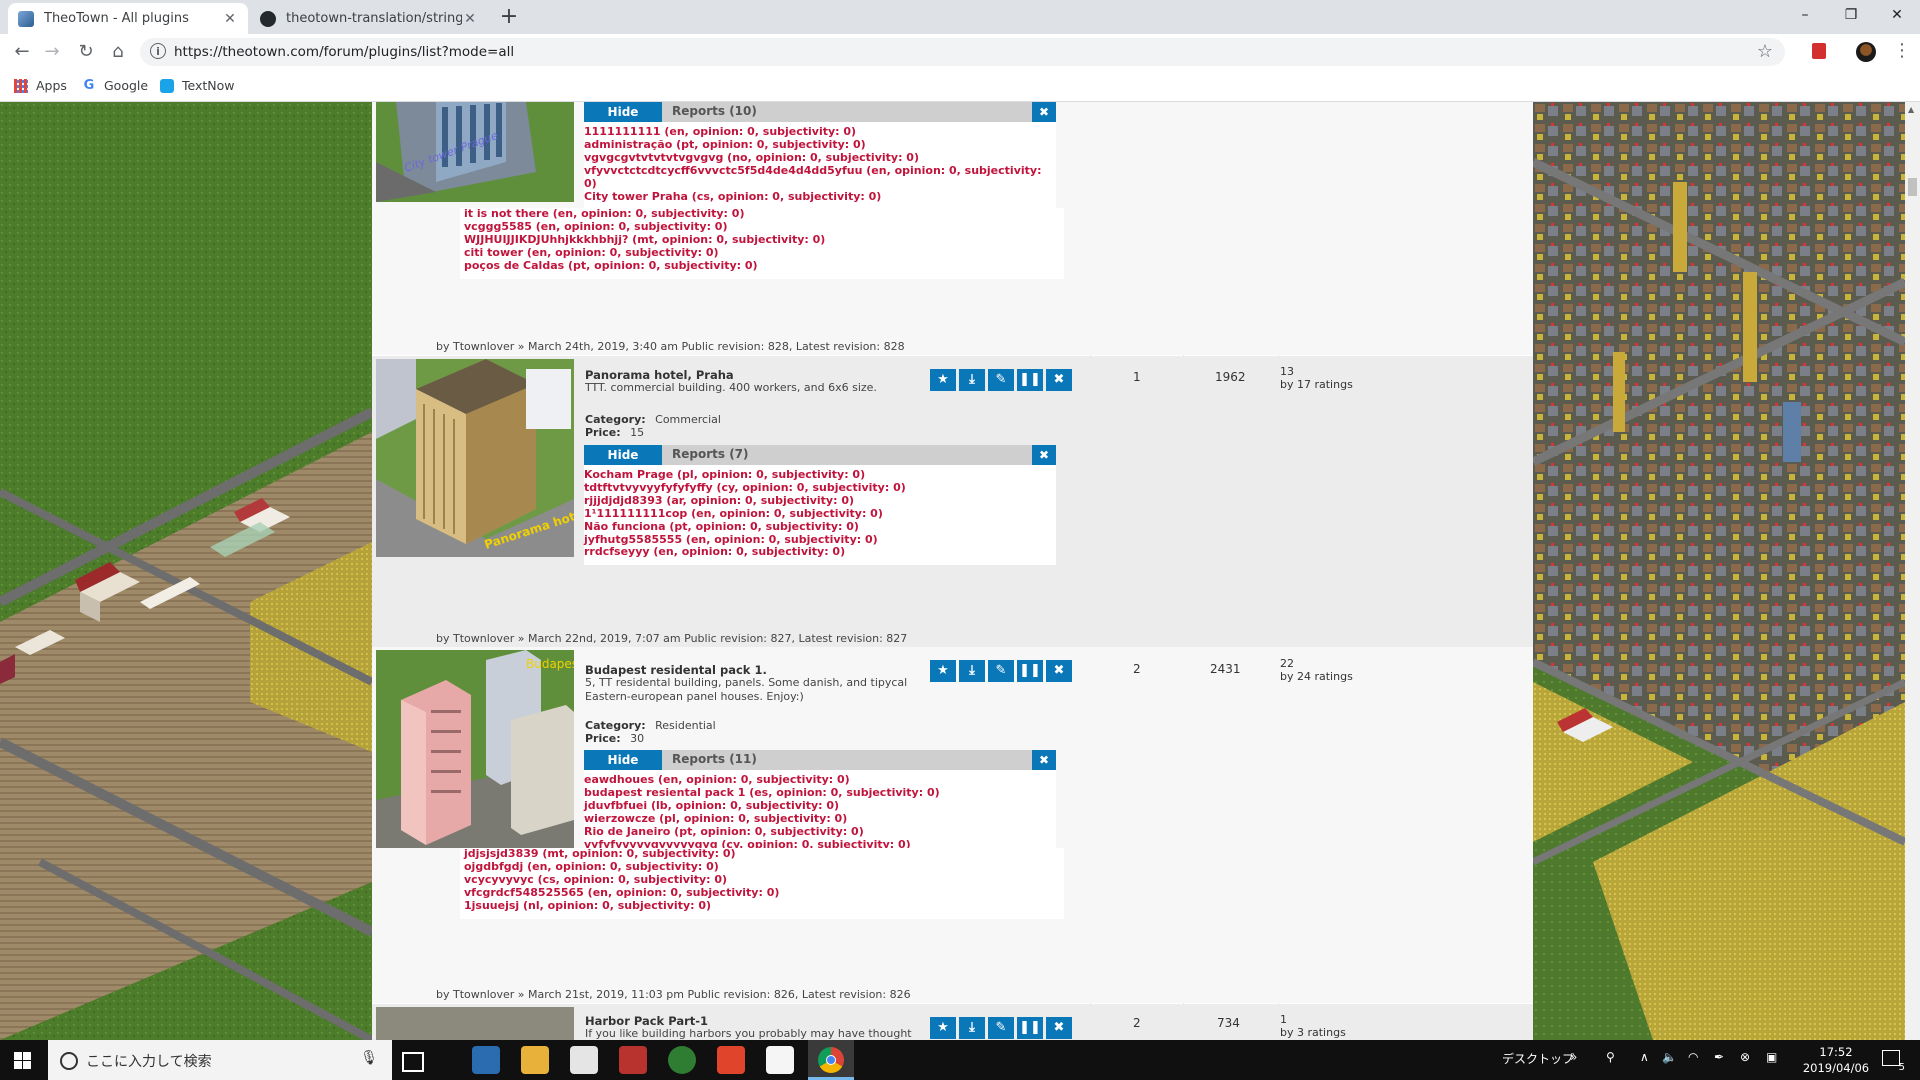 This screenshot has height=1080, width=1920. I want to click on chrome-taskbar-button, so click(831, 1060).